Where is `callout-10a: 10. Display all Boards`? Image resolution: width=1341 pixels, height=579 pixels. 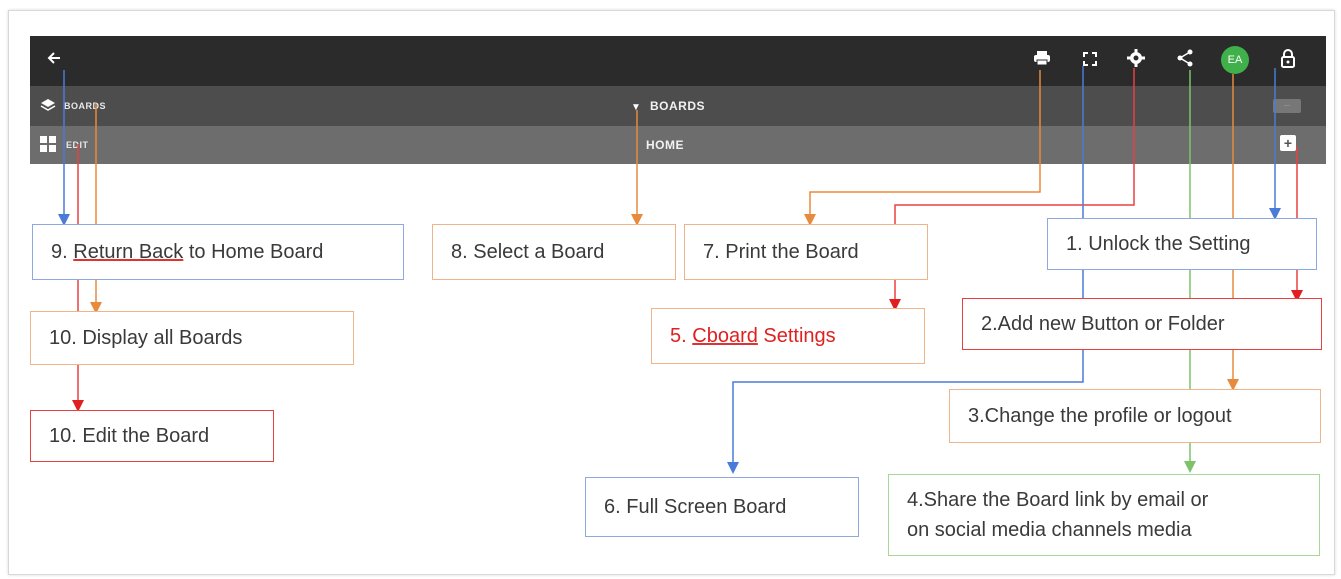 callout-10a: 10. Display all Boards is located at coordinates (192, 338).